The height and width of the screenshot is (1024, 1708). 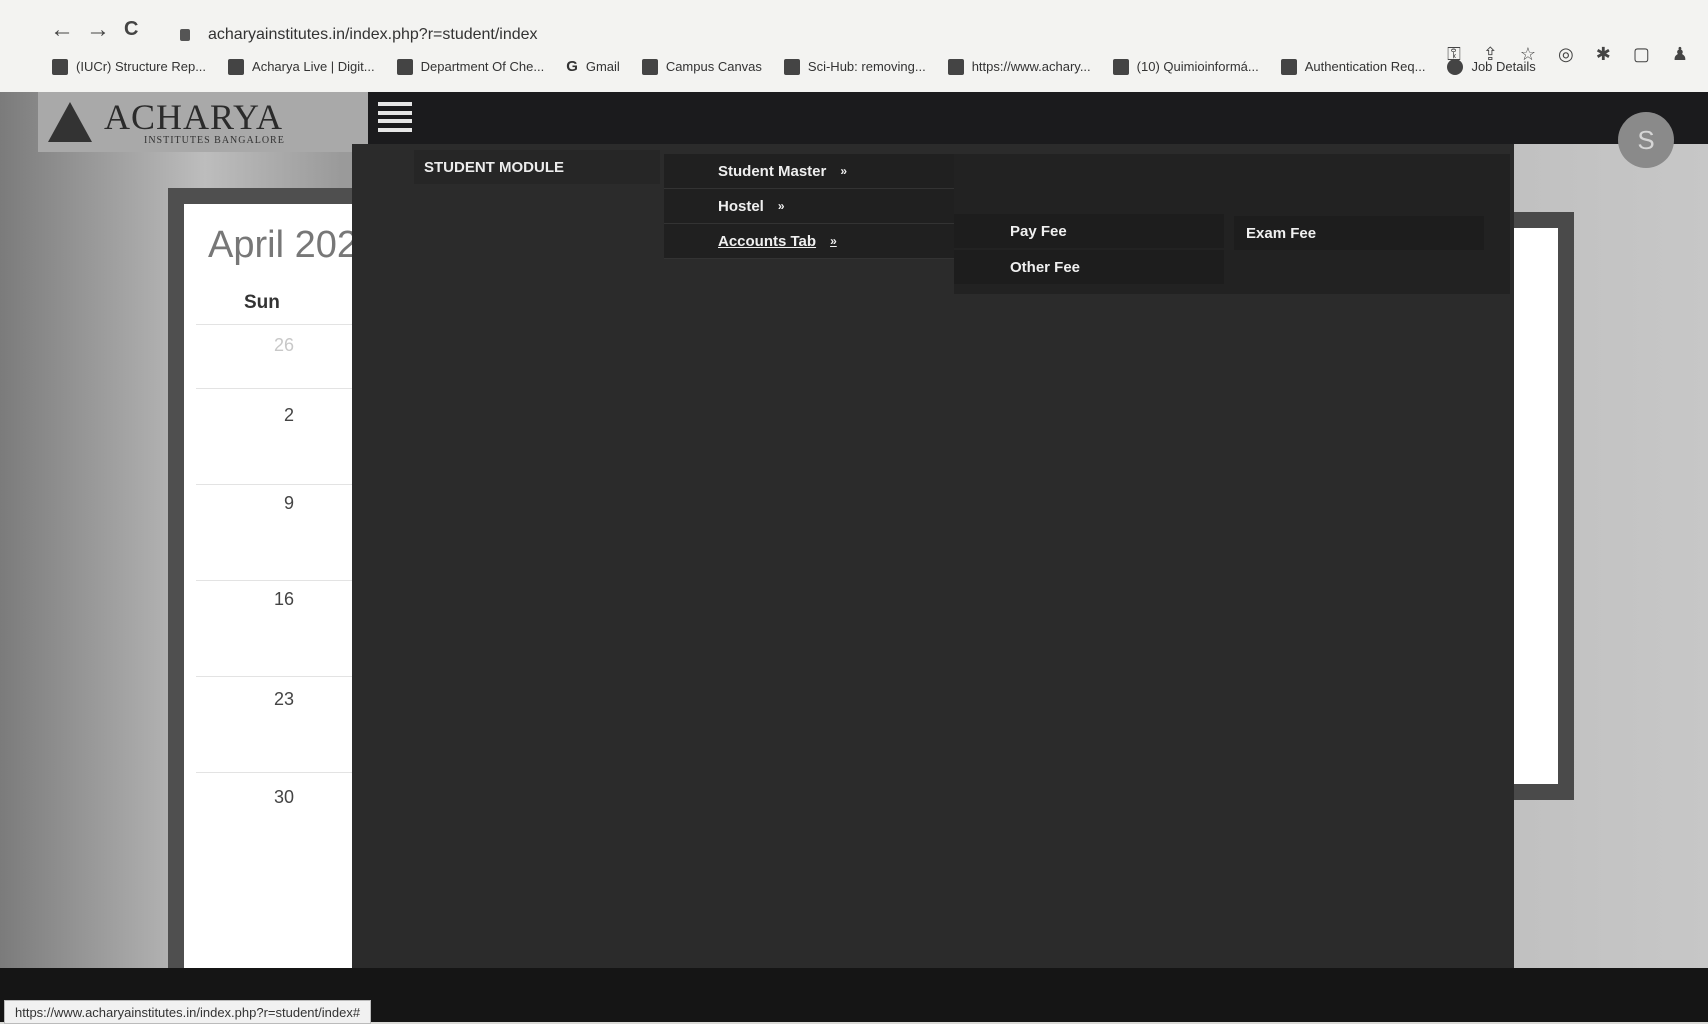 I want to click on calendar-date: 30, so click(x=284, y=797).